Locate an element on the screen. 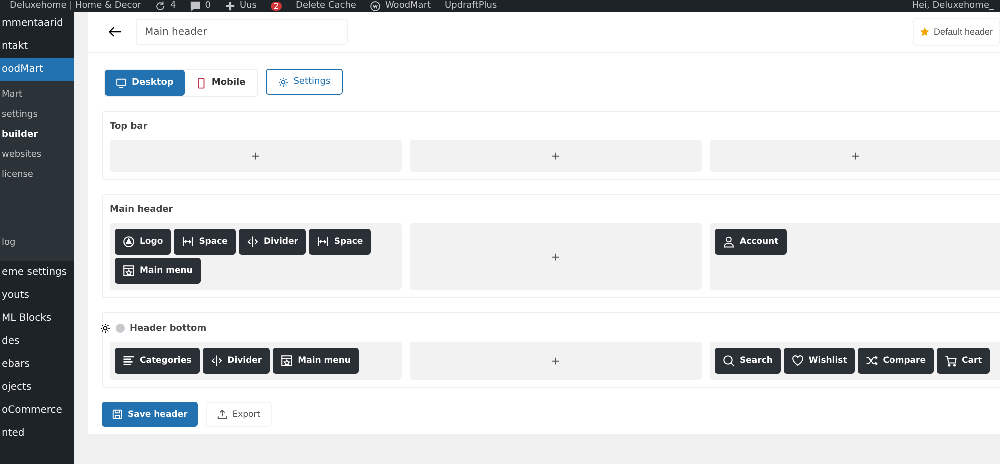  row-title: Header bottom is located at coordinates (168, 329).